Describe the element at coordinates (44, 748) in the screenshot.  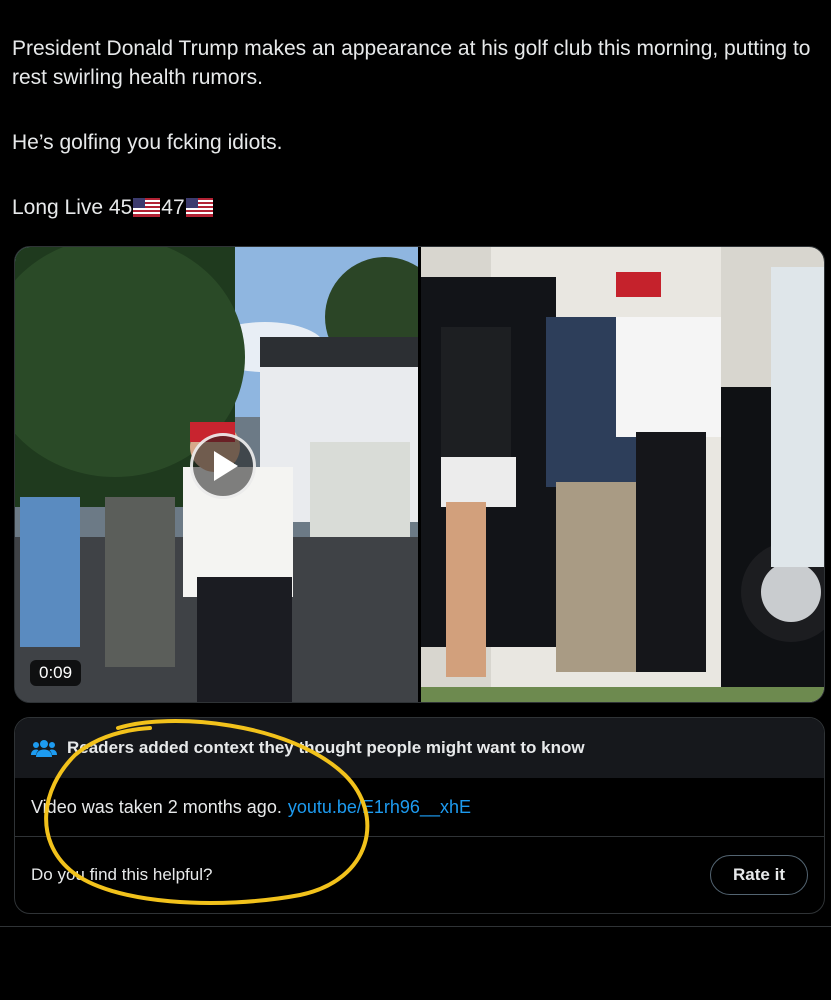
I see `people-icon` at that location.